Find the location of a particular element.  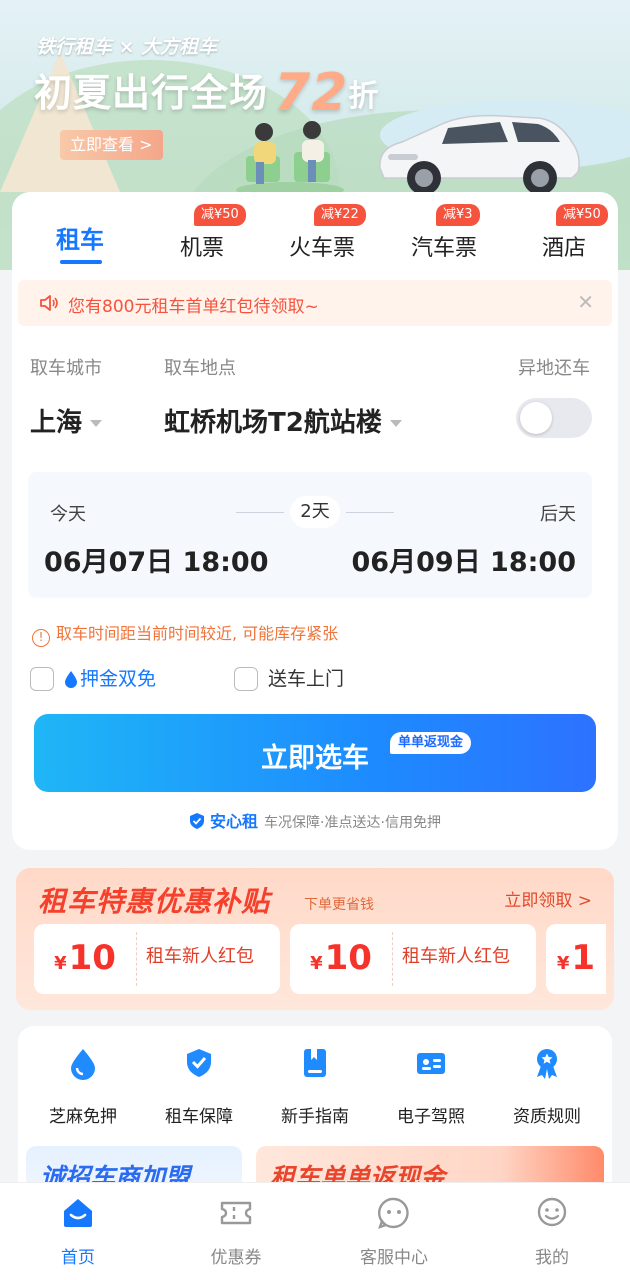

tab-label: 酒店 is located at coordinates (563, 248).